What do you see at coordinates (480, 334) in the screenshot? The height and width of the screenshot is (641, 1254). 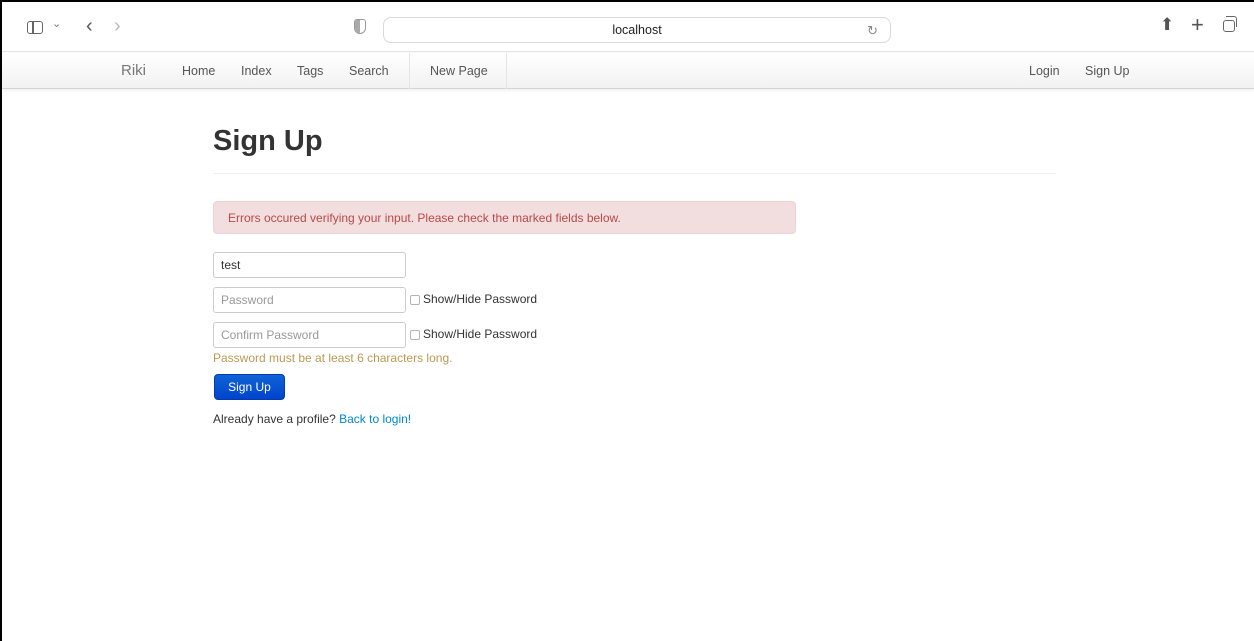 I see `show-confirm-password-label: Show/Hide Password` at bounding box center [480, 334].